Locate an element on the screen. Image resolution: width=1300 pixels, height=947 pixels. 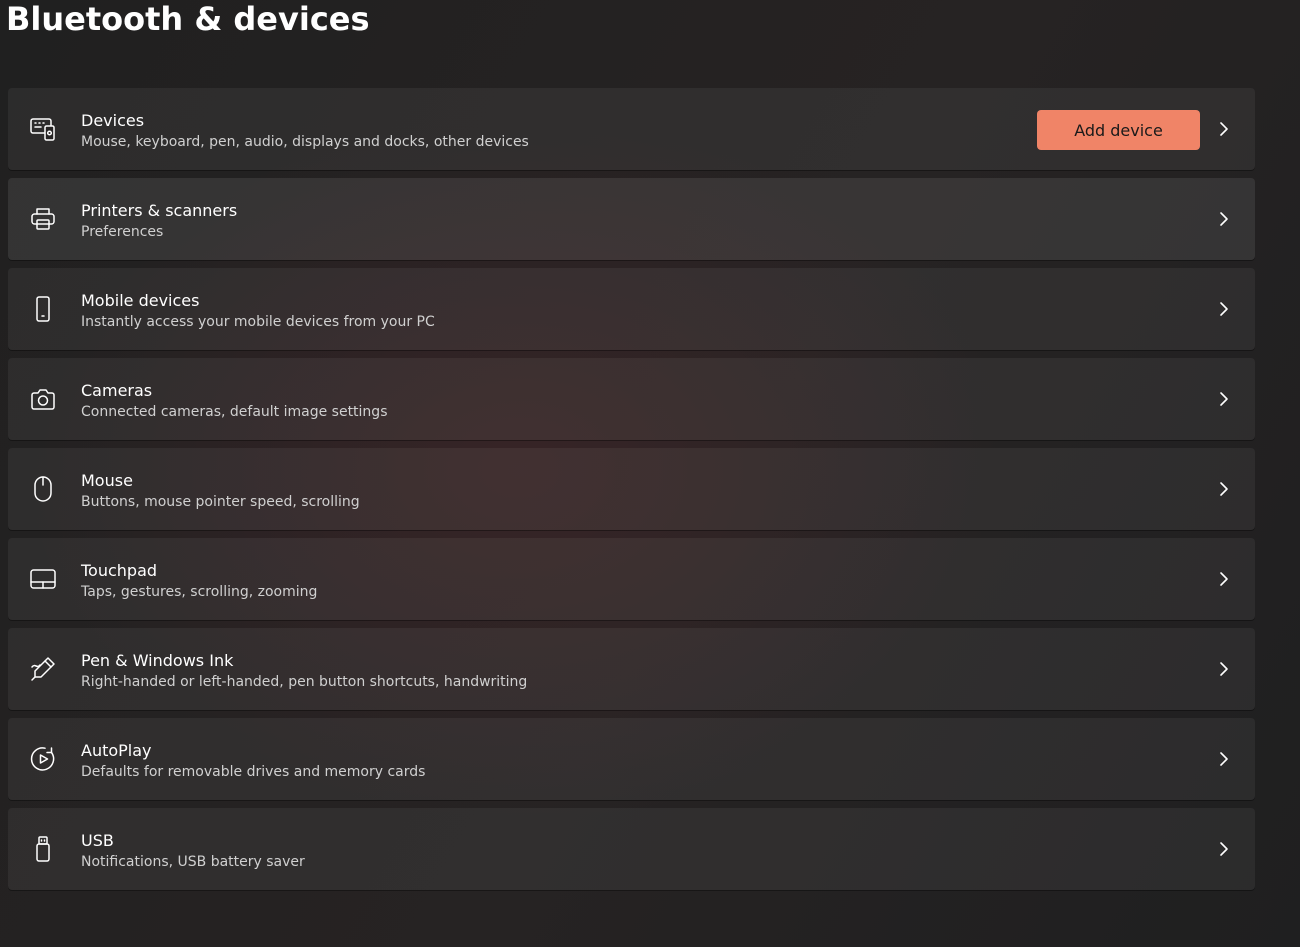
settings-item-title: Printers & scanners is located at coordinates (159, 210).